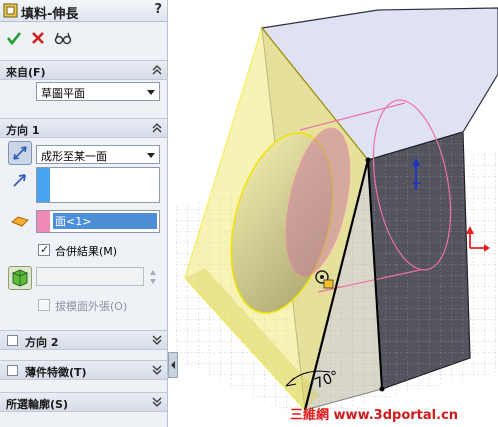  What do you see at coordinates (86, 251) in the screenshot?
I see `merge-result-label: 合併結果(M)` at bounding box center [86, 251].